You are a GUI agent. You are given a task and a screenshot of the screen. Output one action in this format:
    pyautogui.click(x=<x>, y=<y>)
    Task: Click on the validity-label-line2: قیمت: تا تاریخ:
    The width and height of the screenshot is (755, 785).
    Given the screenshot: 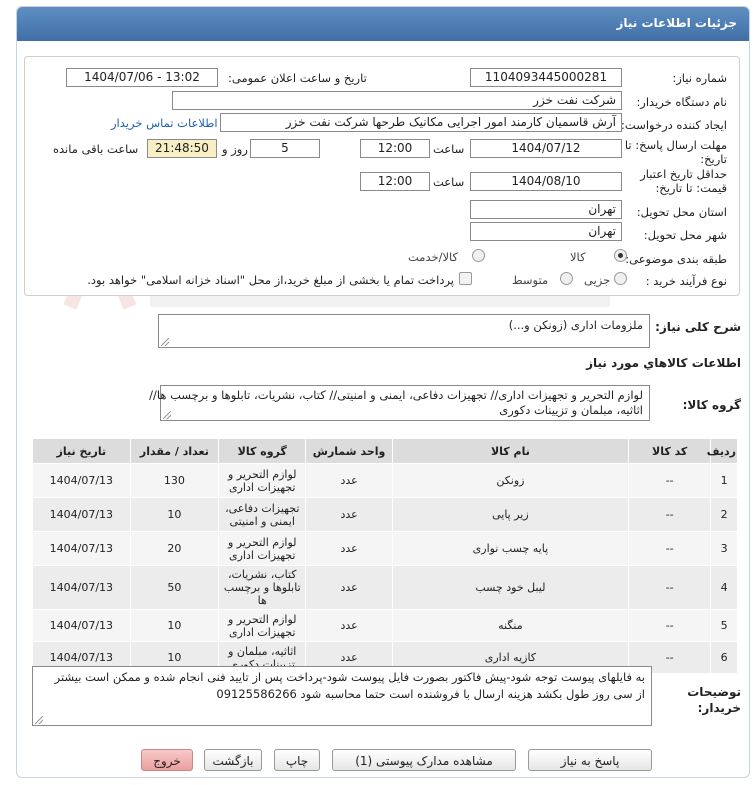 What is the action you would take?
    pyautogui.click(x=691, y=188)
    